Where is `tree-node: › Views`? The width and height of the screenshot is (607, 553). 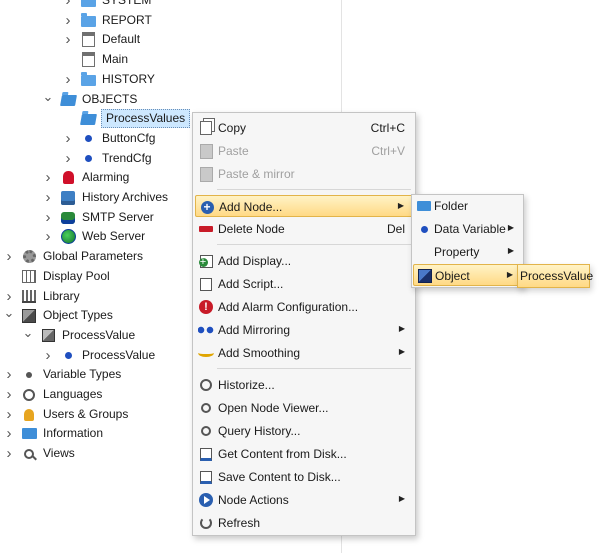
tree-node: › Views is located at coordinates (39, 453).